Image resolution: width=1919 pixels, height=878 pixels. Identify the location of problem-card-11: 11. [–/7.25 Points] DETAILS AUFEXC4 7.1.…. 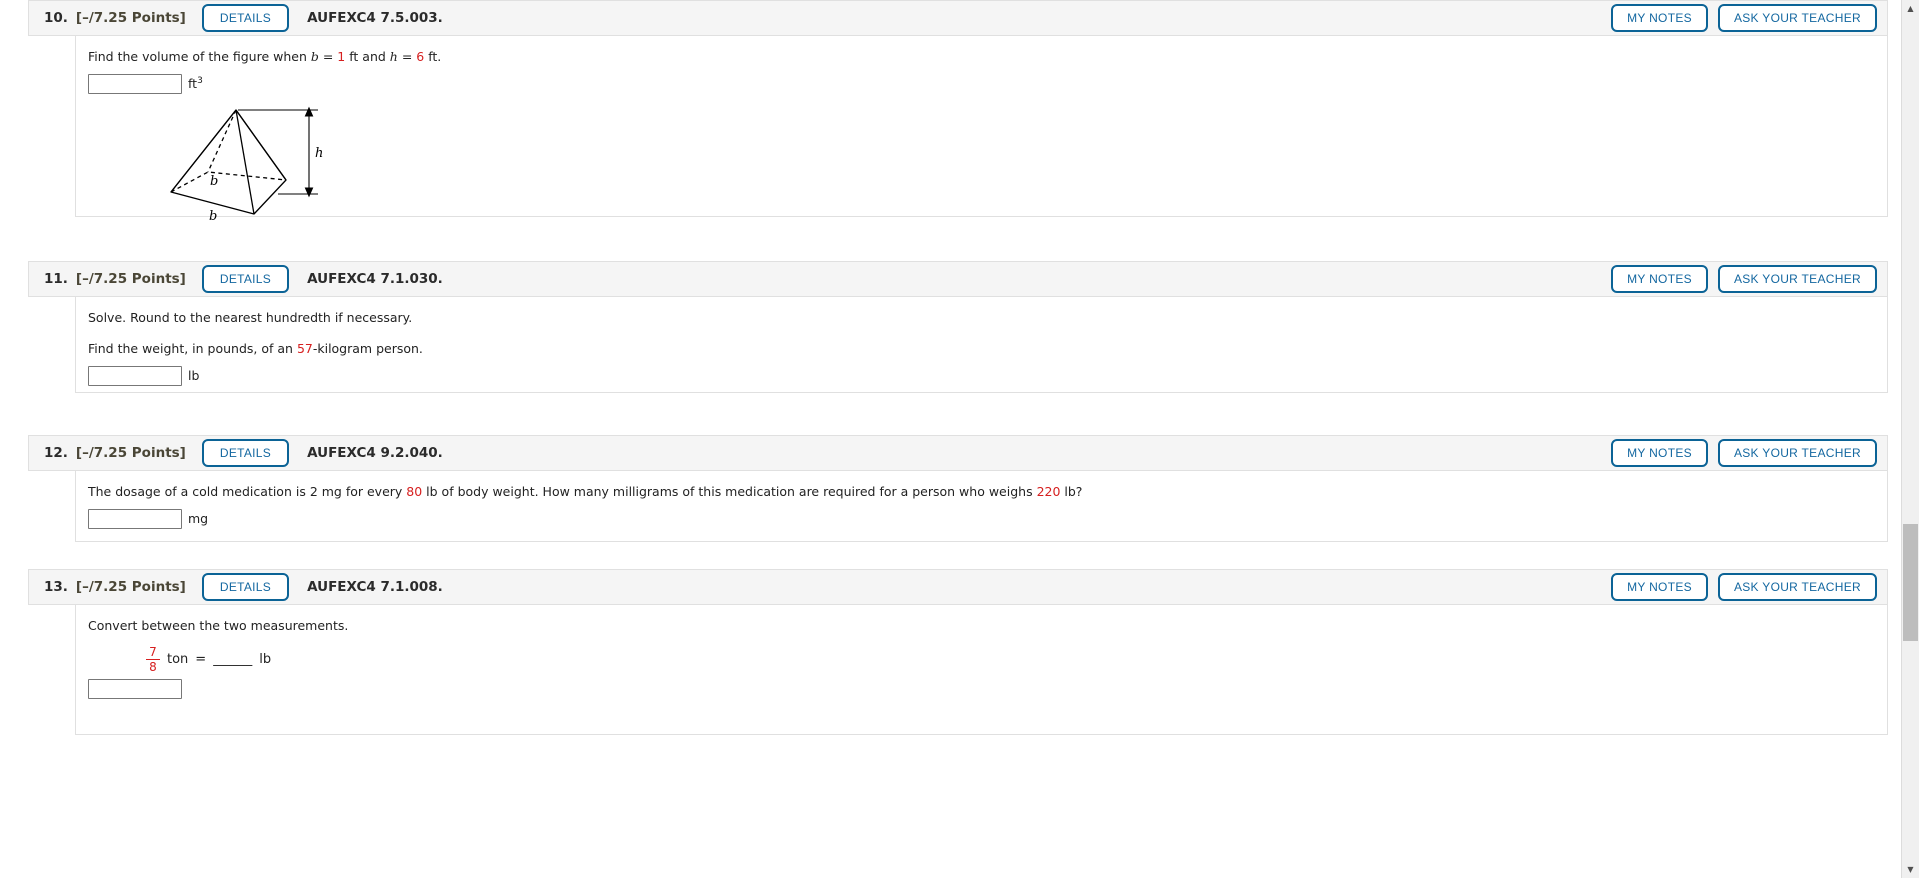
(958, 327).